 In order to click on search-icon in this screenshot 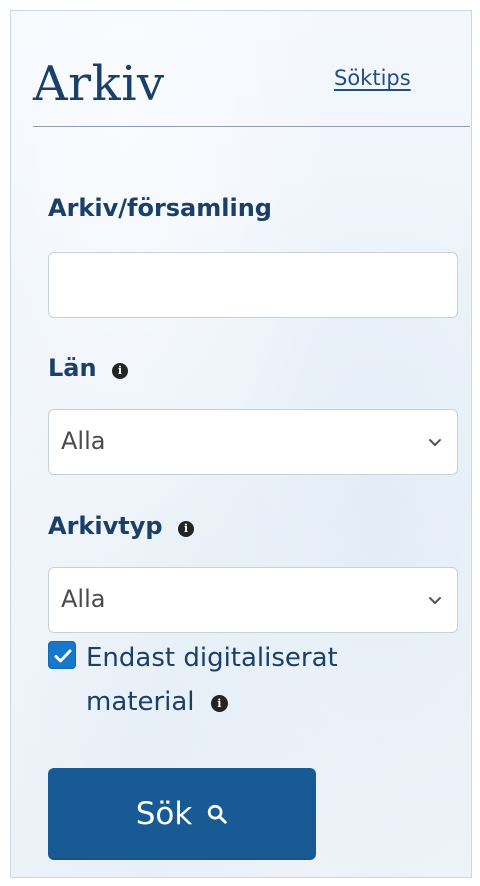, I will do `click(218, 814)`.